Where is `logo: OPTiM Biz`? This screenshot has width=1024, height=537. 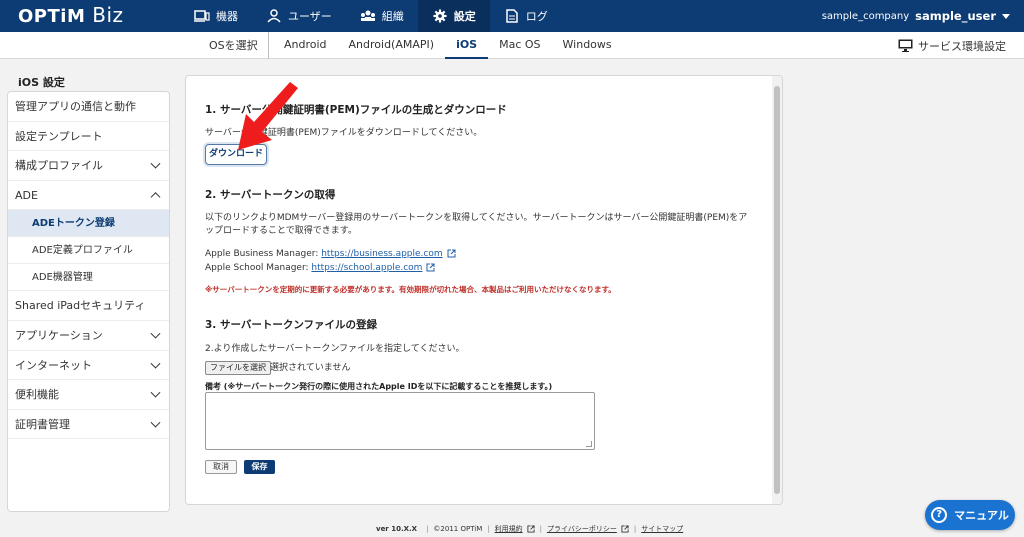
logo: OPTiM Biz is located at coordinates (71, 15).